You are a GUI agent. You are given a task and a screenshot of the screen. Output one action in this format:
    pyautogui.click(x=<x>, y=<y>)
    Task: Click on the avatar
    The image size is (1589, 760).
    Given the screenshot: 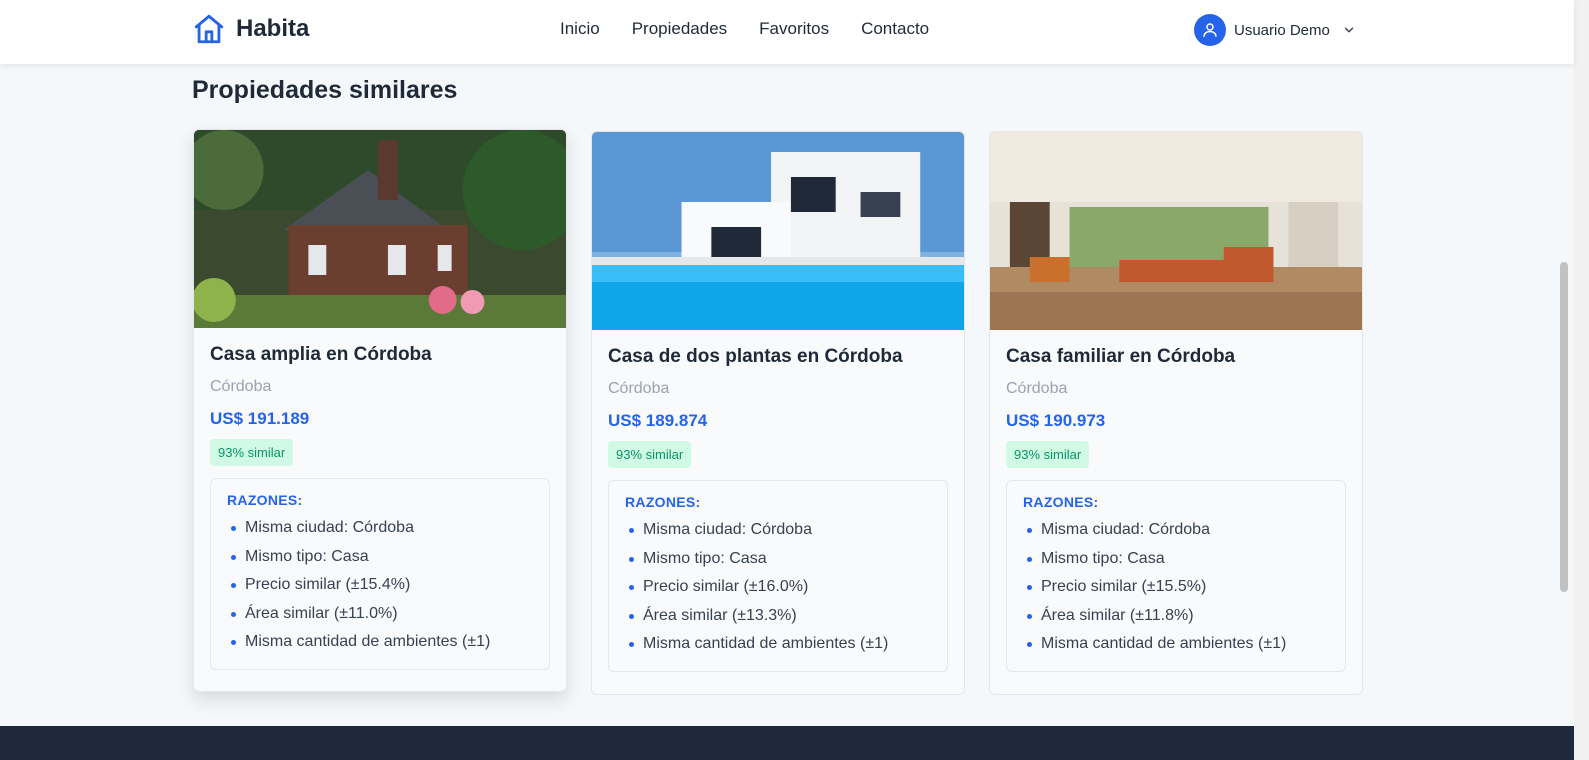 What is the action you would take?
    pyautogui.click(x=1210, y=30)
    